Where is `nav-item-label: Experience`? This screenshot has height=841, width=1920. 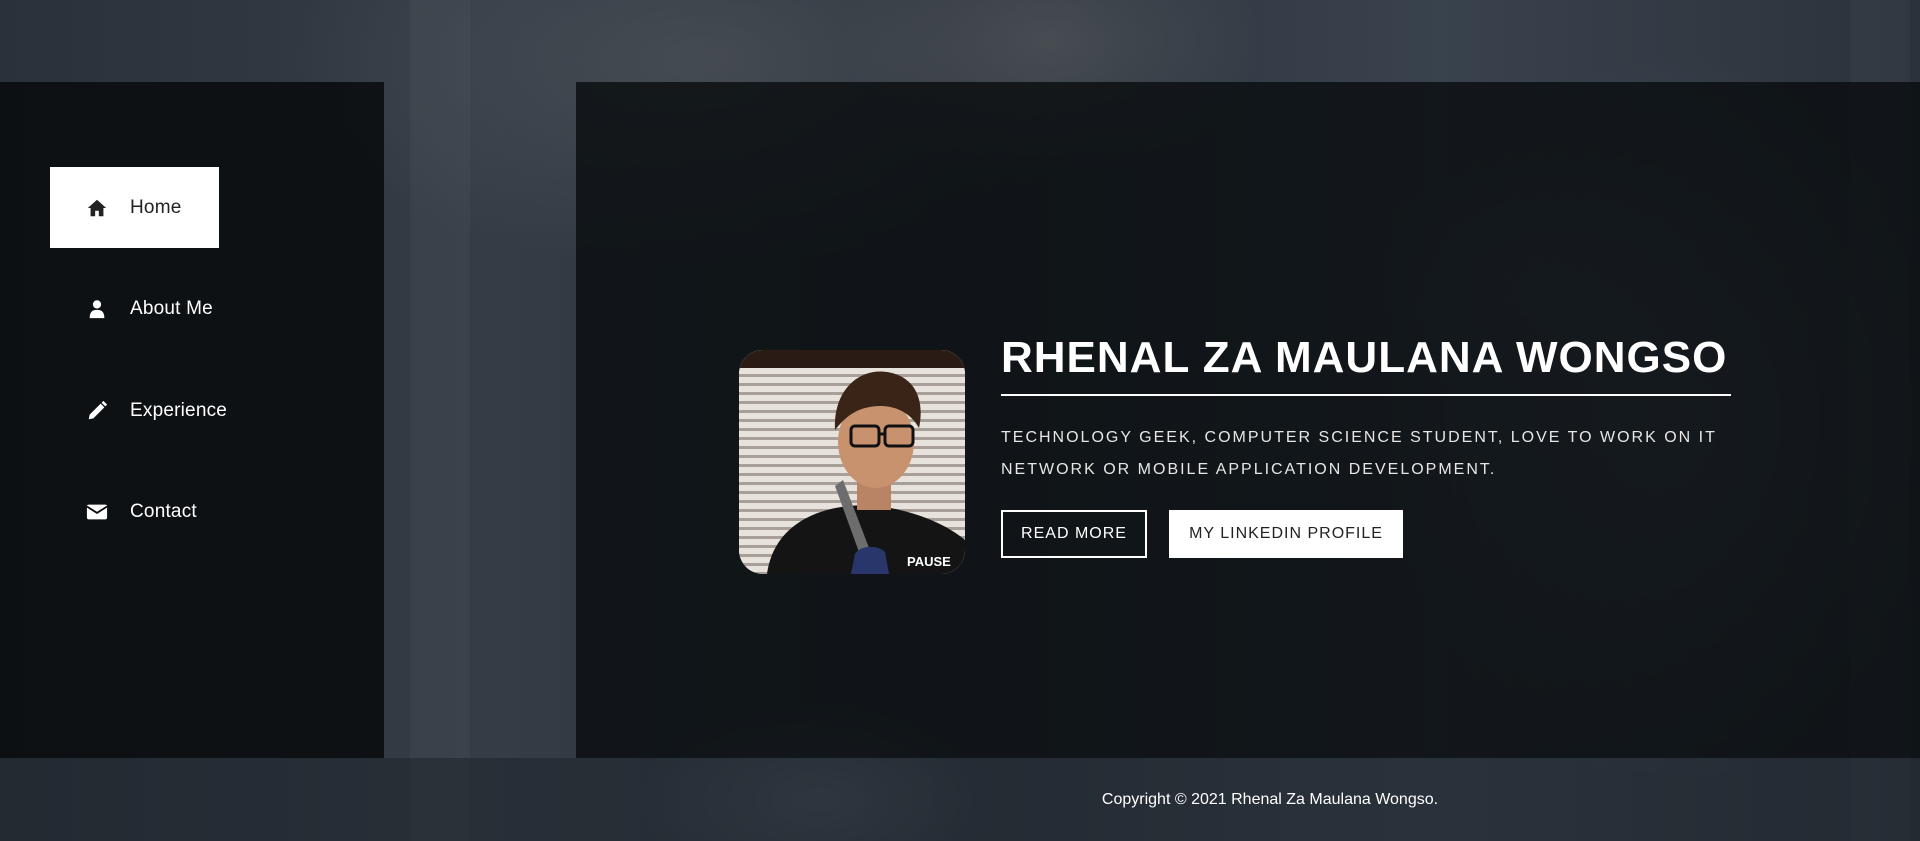 nav-item-label: Experience is located at coordinates (179, 410).